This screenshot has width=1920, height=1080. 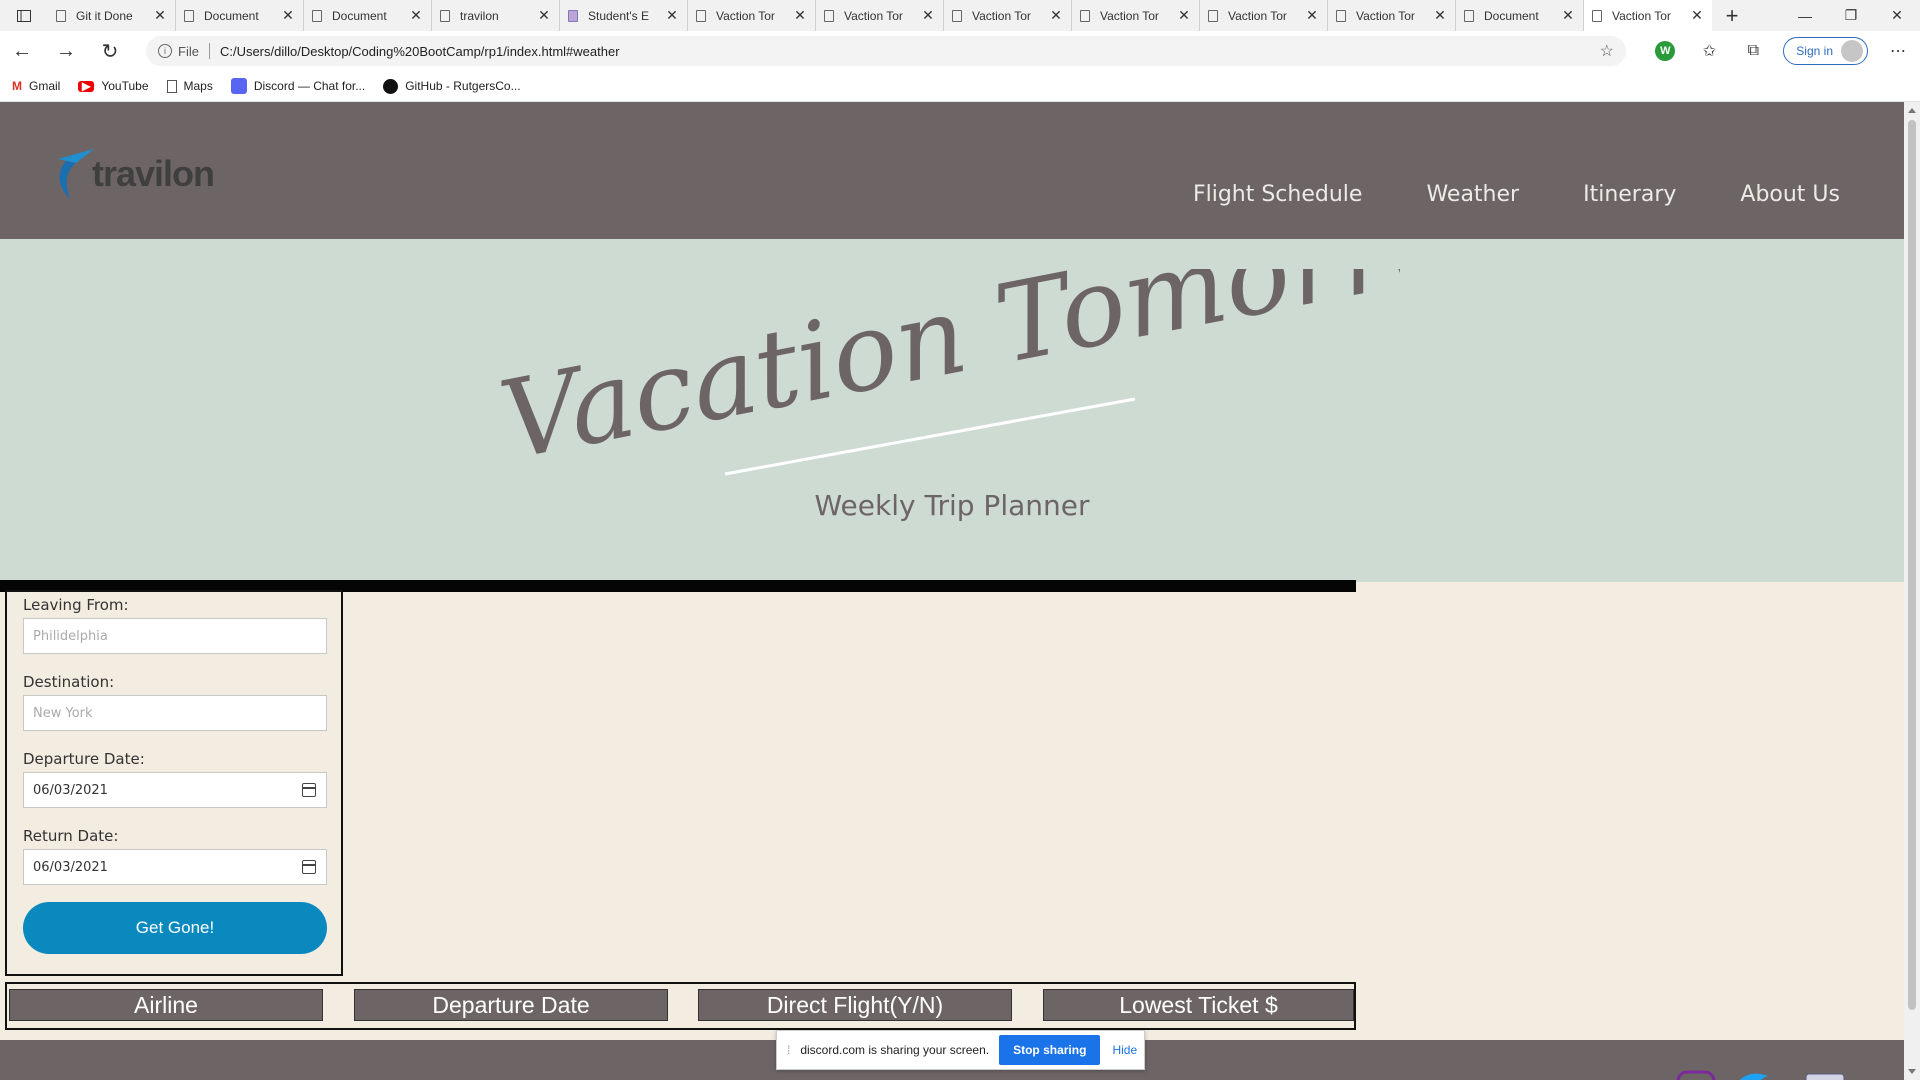 I want to click on refresh-button: ↻, so click(x=110, y=51).